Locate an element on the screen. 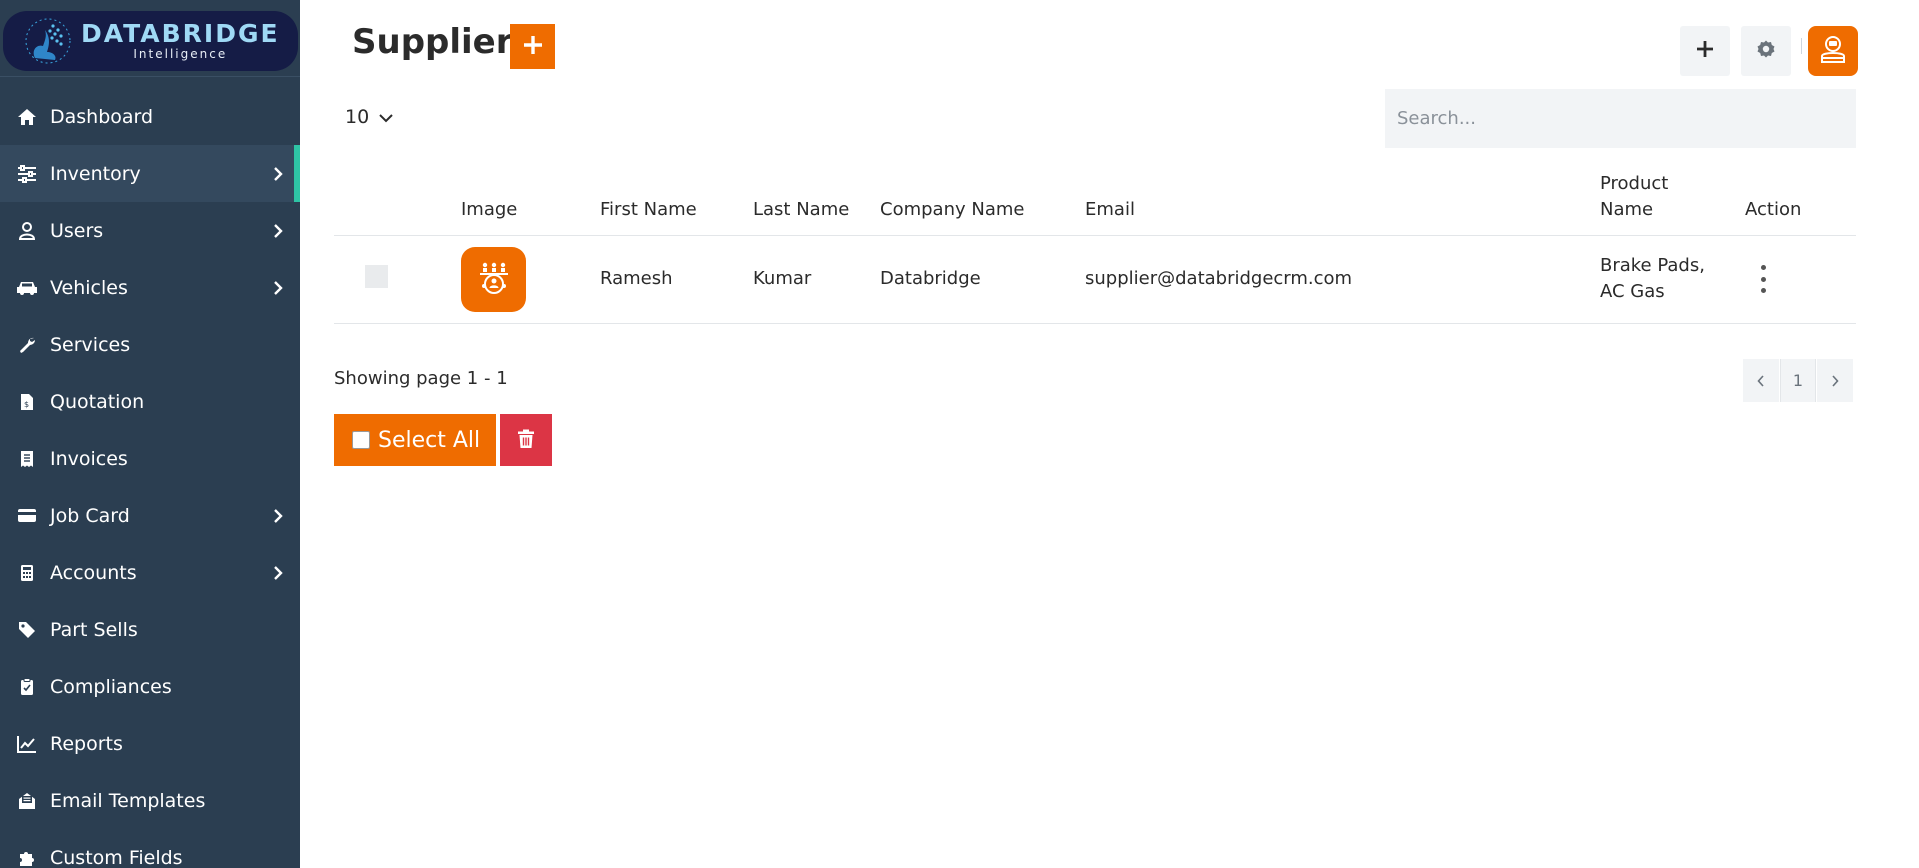  prev-page-button is located at coordinates (1761, 380).